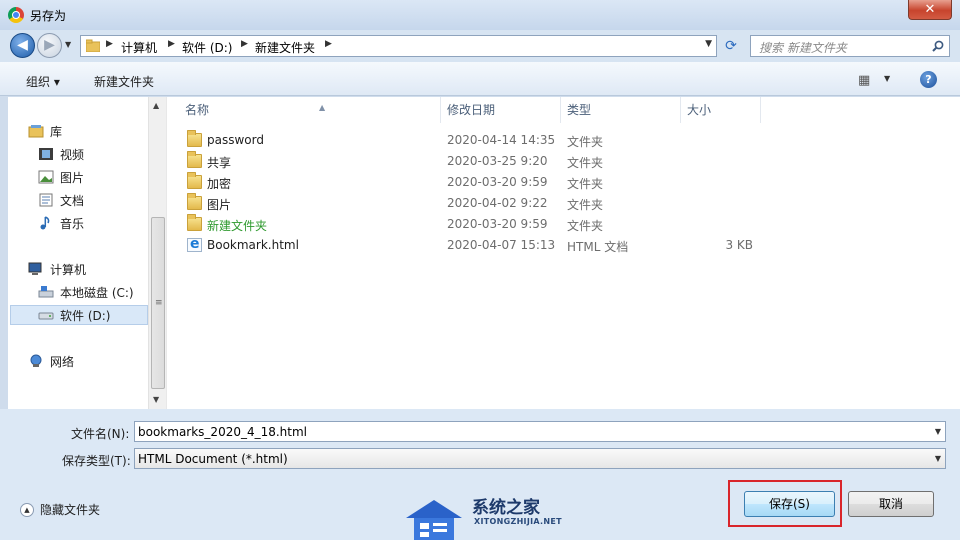  Describe the element at coordinates (540, 458) in the screenshot. I see `filetype-select: HTML Document (*.html) ▼` at that location.